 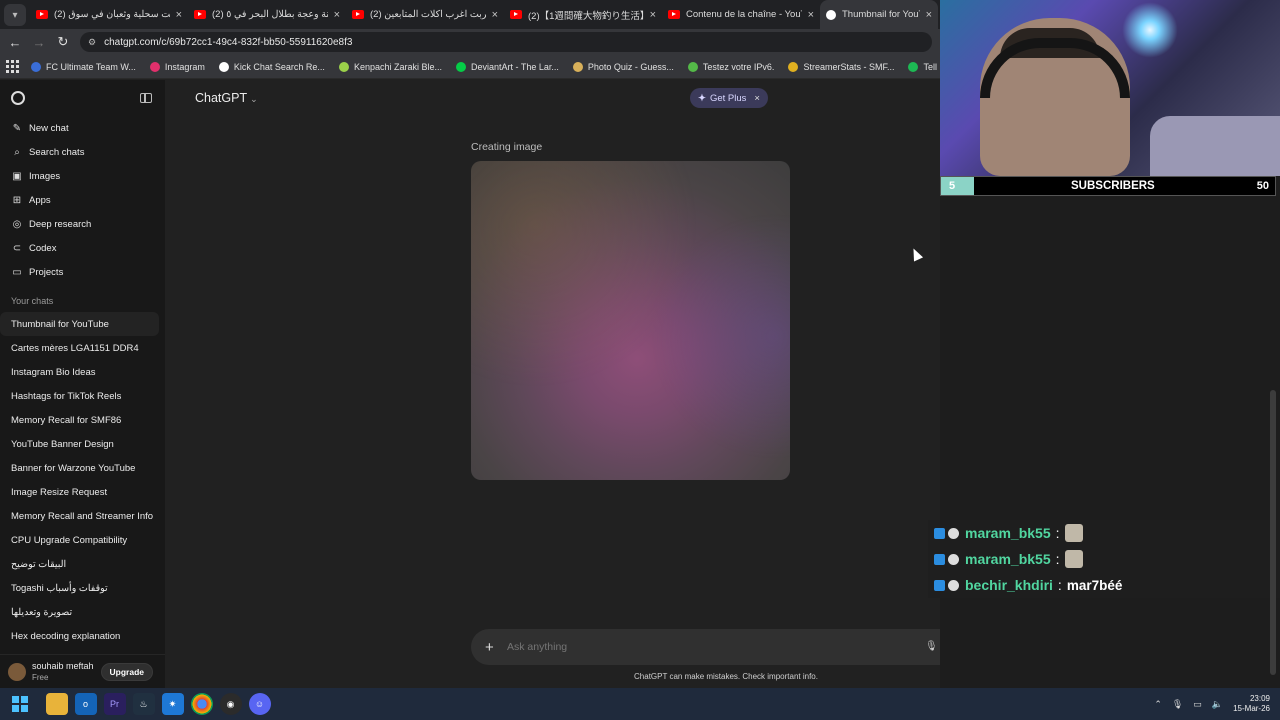 What do you see at coordinates (63, 42) in the screenshot?
I see `reload-icon: ↻` at bounding box center [63, 42].